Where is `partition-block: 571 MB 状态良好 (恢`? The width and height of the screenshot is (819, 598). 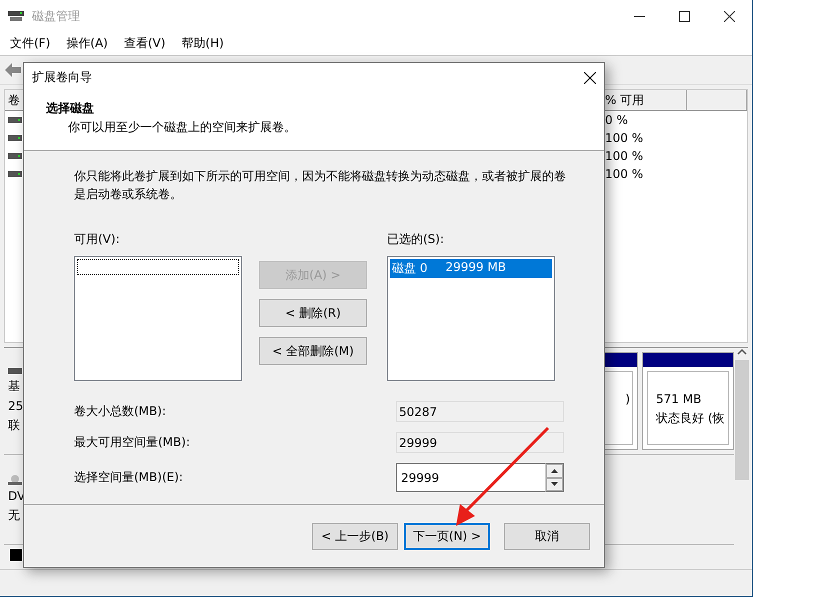
partition-block: 571 MB 状态良好 (恢 is located at coordinates (688, 401).